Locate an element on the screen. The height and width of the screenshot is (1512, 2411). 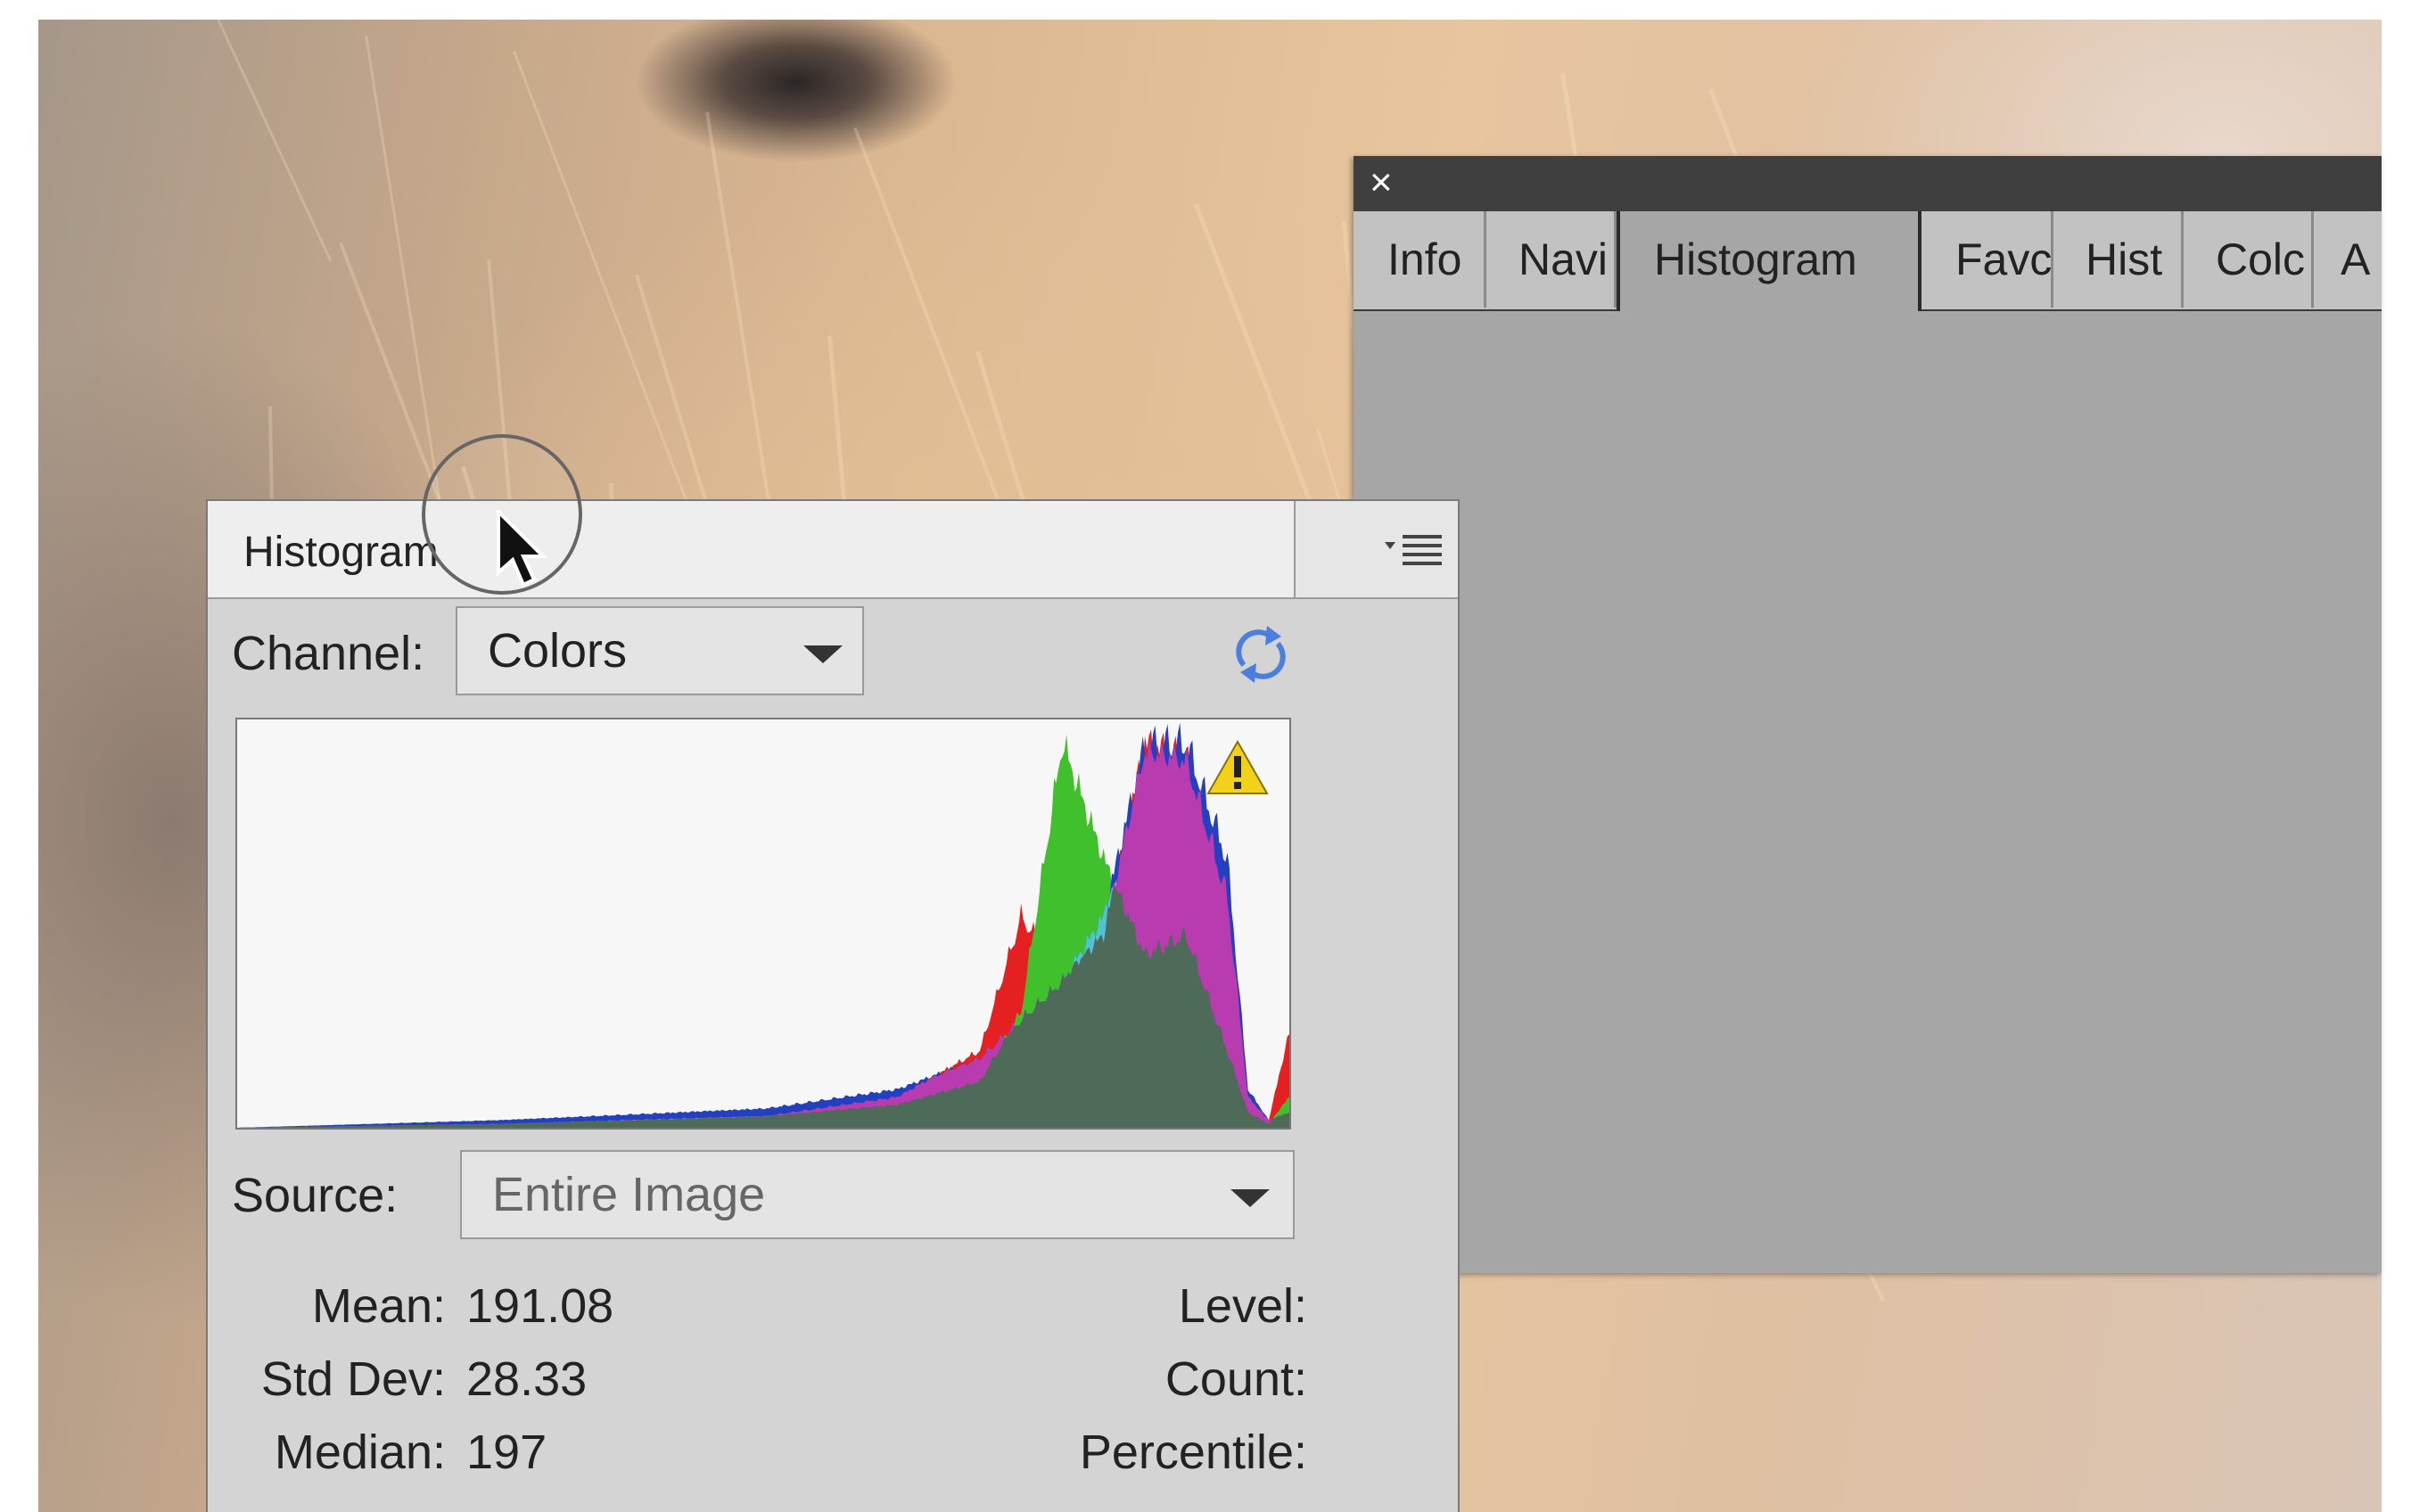
median-label: Median: is located at coordinates (360, 1452).